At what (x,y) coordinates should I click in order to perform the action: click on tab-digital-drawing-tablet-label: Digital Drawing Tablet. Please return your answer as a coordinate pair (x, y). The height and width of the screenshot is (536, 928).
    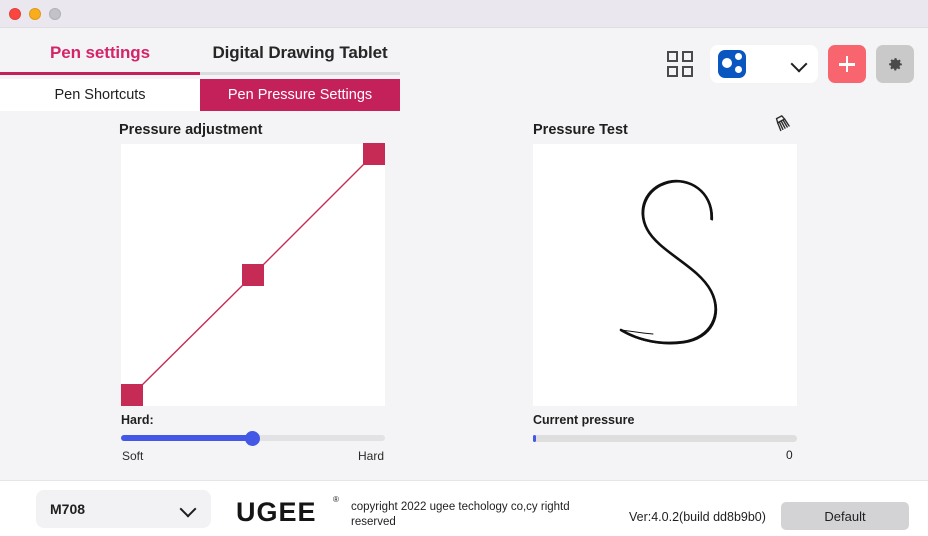
    Looking at the image, I should click on (300, 52).